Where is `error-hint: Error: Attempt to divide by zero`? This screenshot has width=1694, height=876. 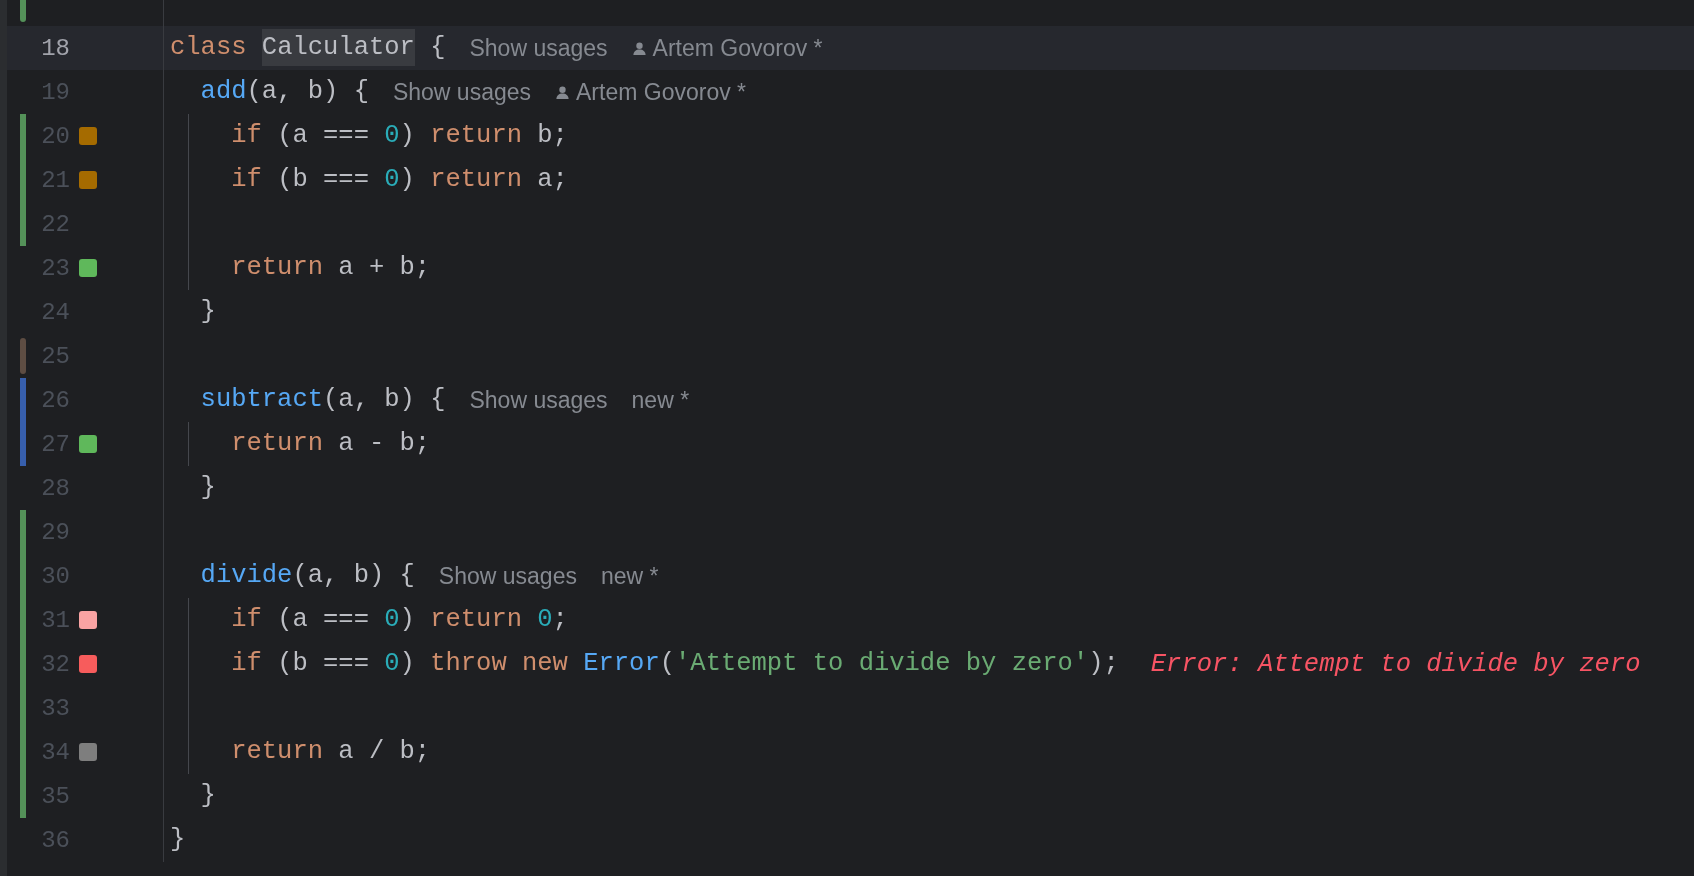 error-hint: Error: Attempt to divide by zero is located at coordinates (1395, 664).